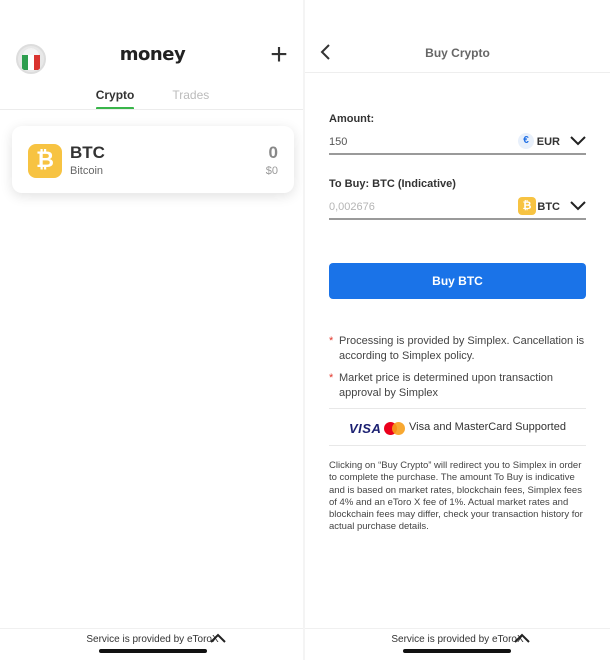  What do you see at coordinates (526, 141) in the screenshot?
I see `euro-icon: €` at bounding box center [526, 141].